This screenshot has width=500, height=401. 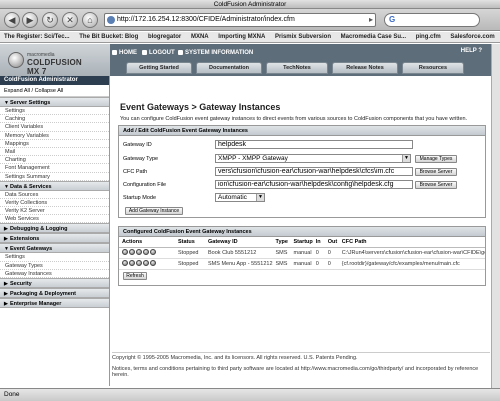 I want to click on sidebar-item: Gateway Types, so click(x=54, y=266).